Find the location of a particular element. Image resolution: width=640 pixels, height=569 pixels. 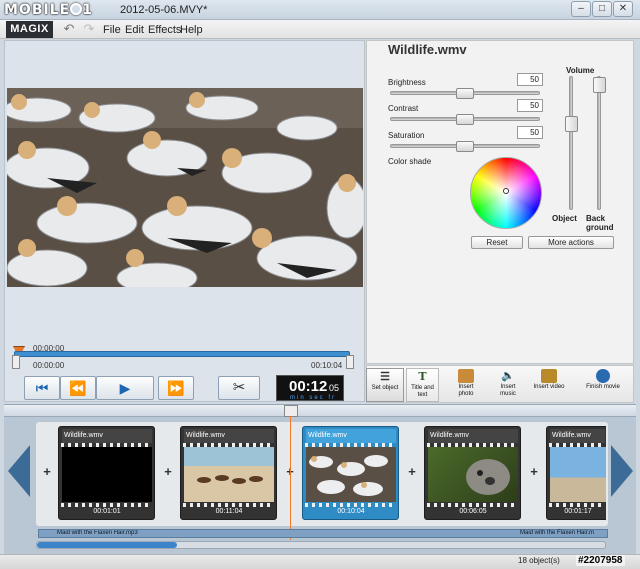

menu-file: File is located at coordinates (112, 30).